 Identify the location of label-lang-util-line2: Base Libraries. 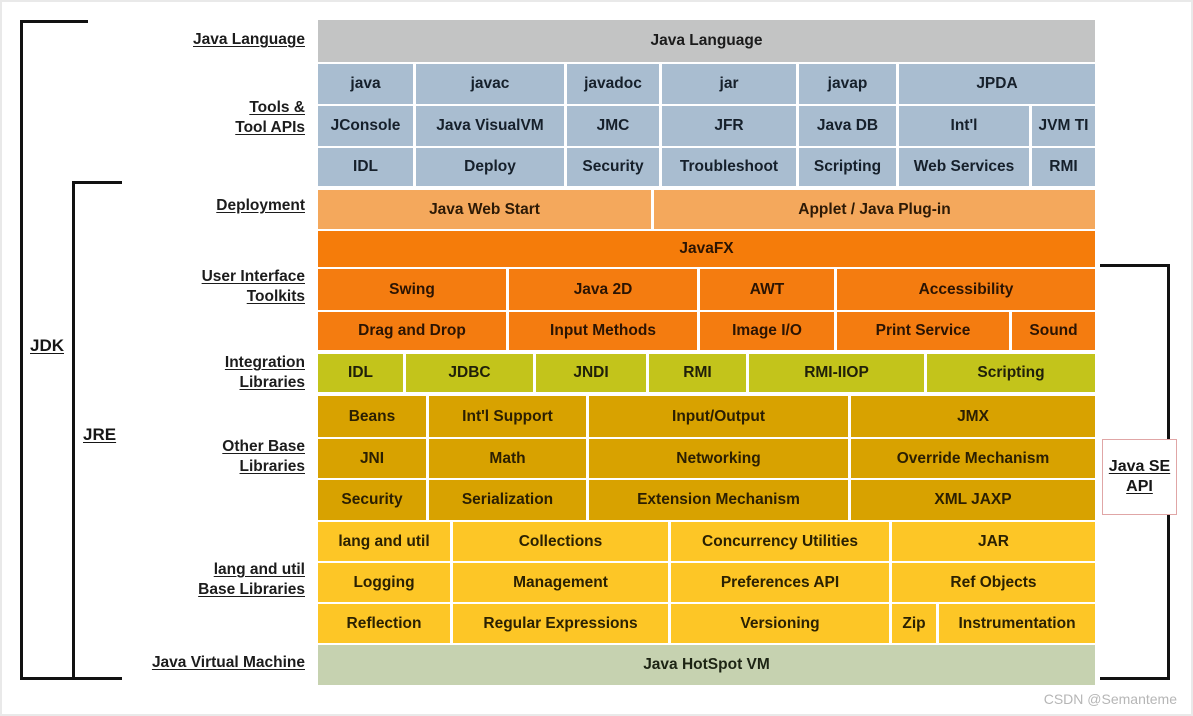
(251, 589).